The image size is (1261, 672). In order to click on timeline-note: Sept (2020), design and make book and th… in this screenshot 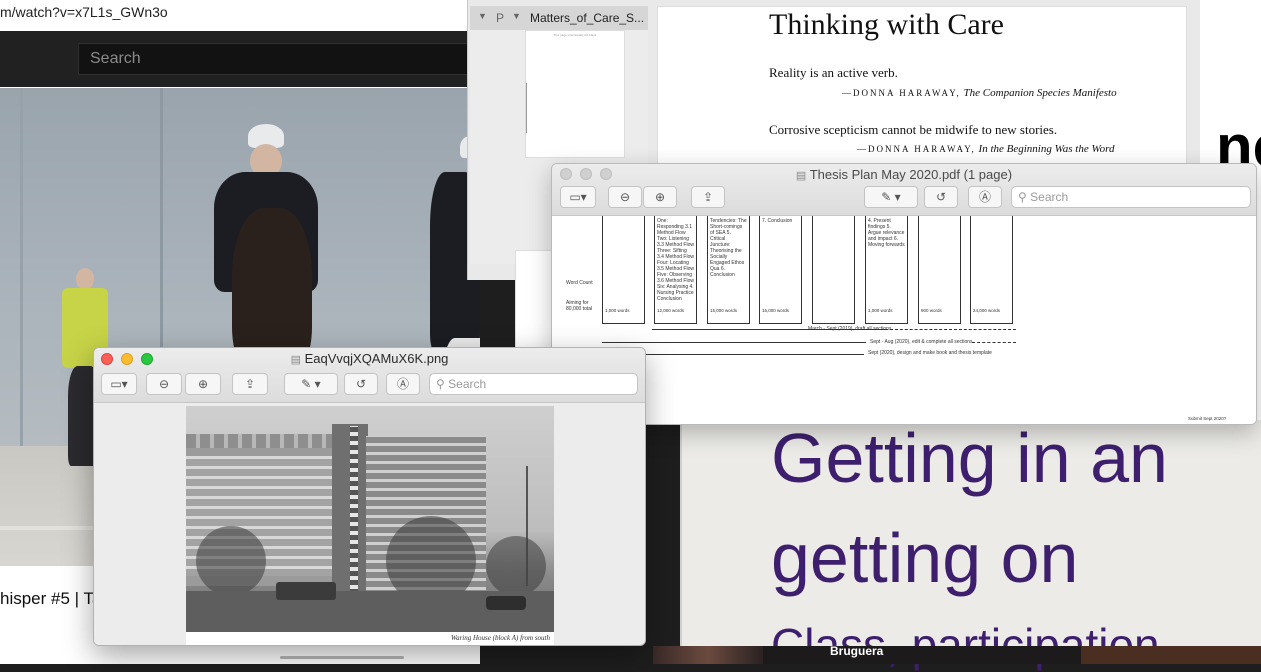, I will do `click(930, 353)`.